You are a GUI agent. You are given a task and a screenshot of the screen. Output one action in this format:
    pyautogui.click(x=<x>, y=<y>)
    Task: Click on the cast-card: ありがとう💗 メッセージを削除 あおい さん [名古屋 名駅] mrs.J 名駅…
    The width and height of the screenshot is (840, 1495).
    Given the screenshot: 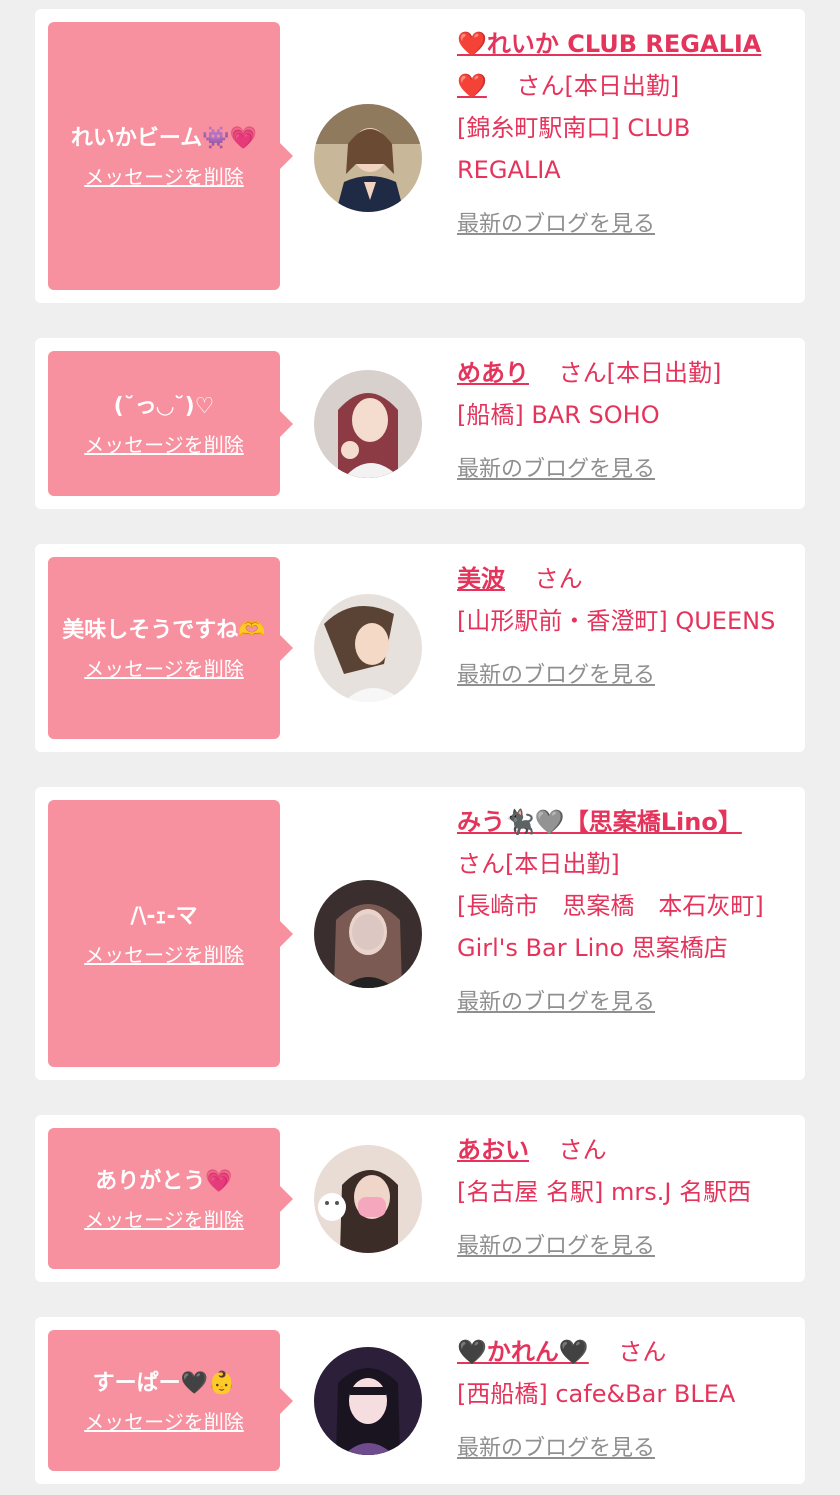 What is the action you would take?
    pyautogui.click(x=420, y=1198)
    